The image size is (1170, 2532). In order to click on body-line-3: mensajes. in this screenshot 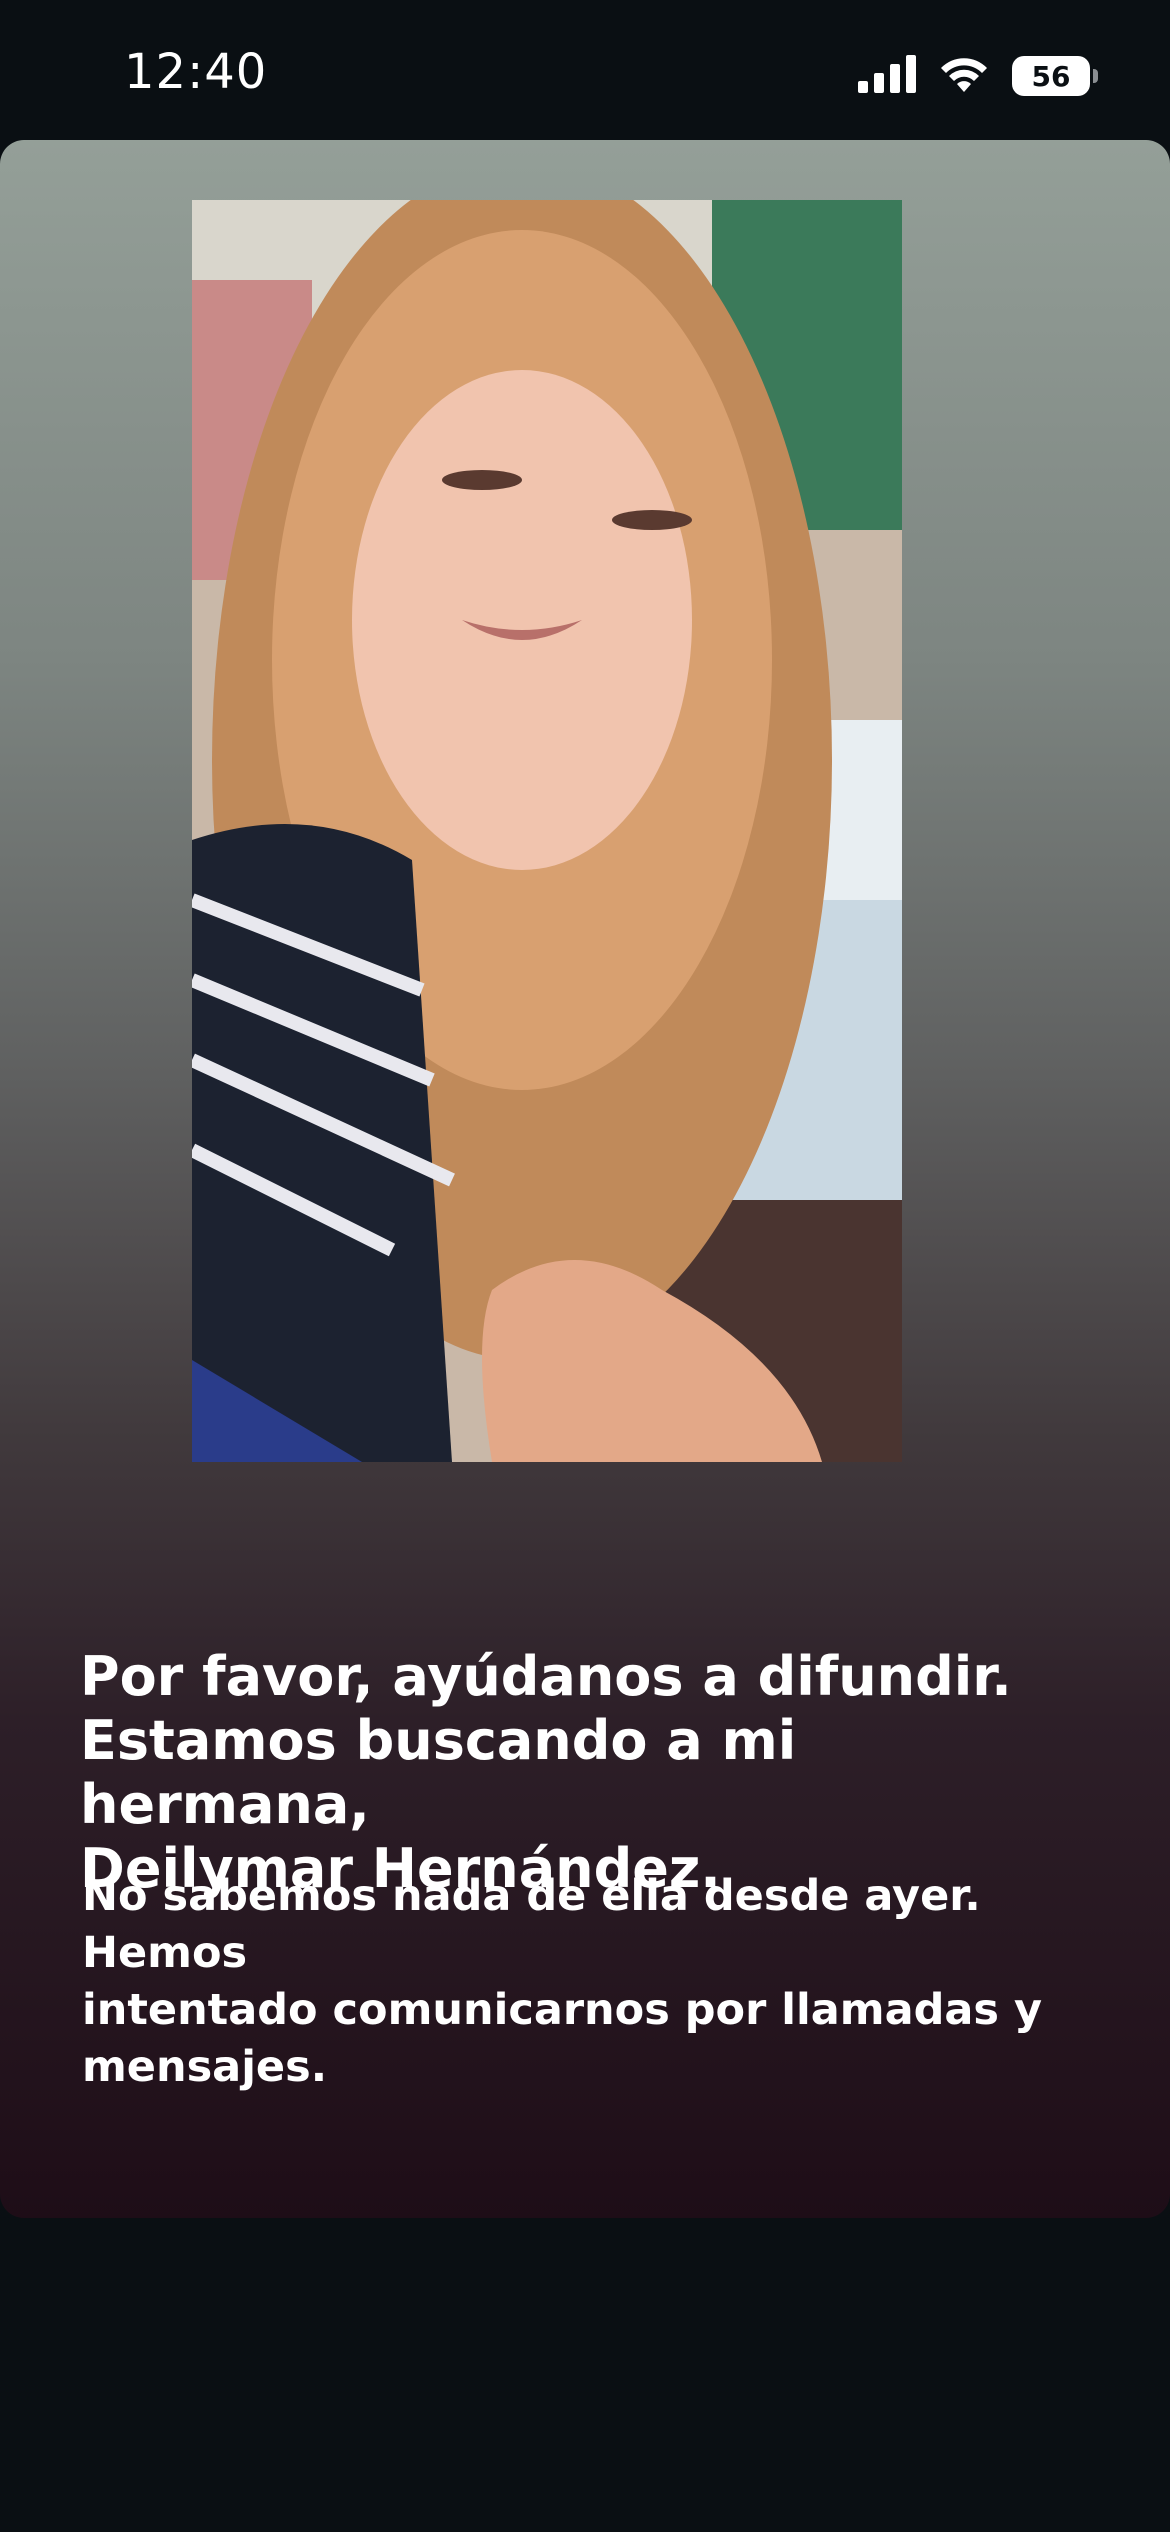, I will do `click(205, 2067)`.